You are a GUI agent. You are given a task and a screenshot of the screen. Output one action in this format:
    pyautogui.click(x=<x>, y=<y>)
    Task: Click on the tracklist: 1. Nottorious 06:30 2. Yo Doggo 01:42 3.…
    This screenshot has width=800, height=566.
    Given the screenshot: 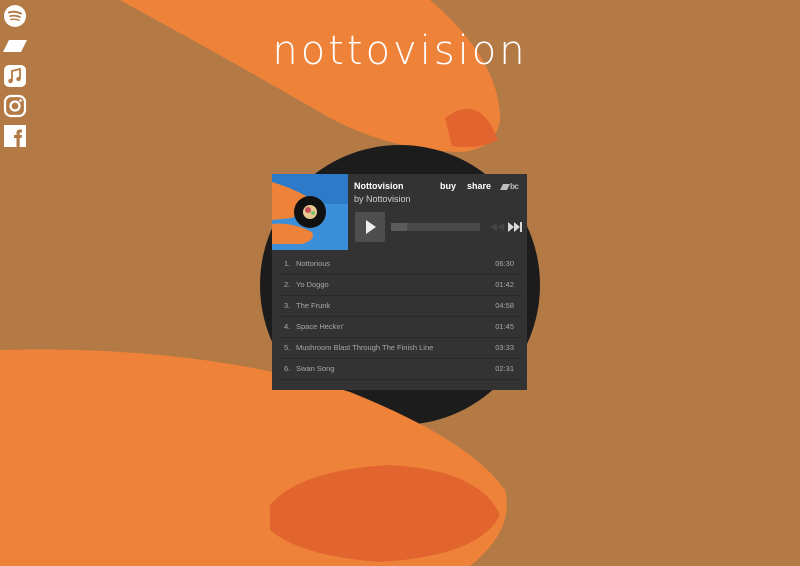 What is the action you would take?
    pyautogui.click(x=399, y=317)
    